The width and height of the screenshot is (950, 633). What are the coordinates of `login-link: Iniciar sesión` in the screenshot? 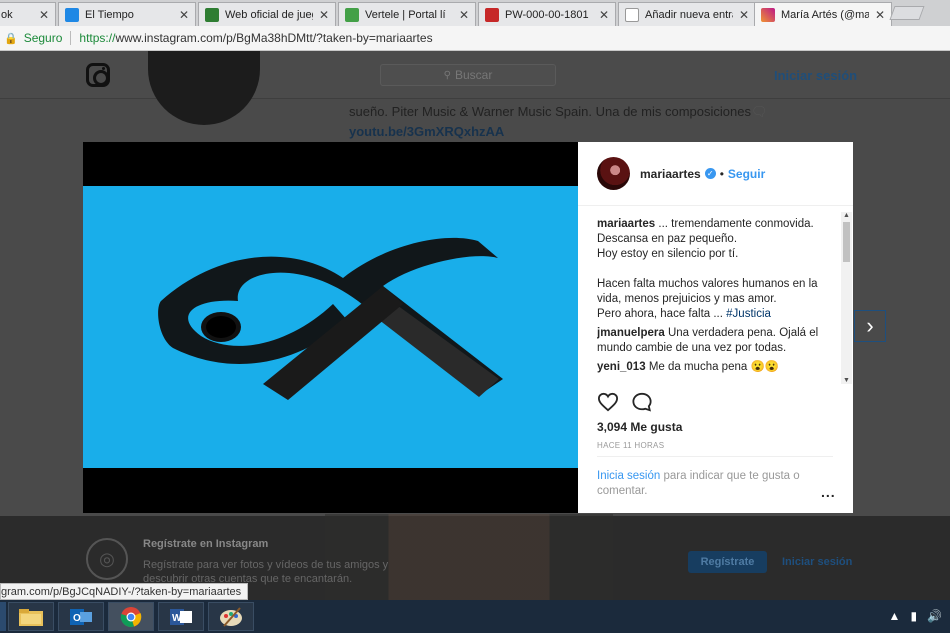 It's located at (815, 75).